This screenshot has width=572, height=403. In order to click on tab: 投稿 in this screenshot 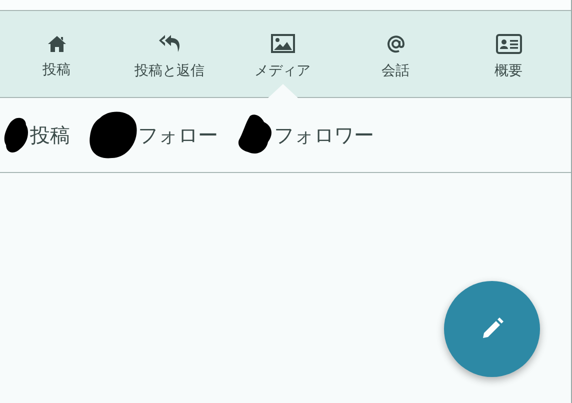, I will do `click(56, 54)`.